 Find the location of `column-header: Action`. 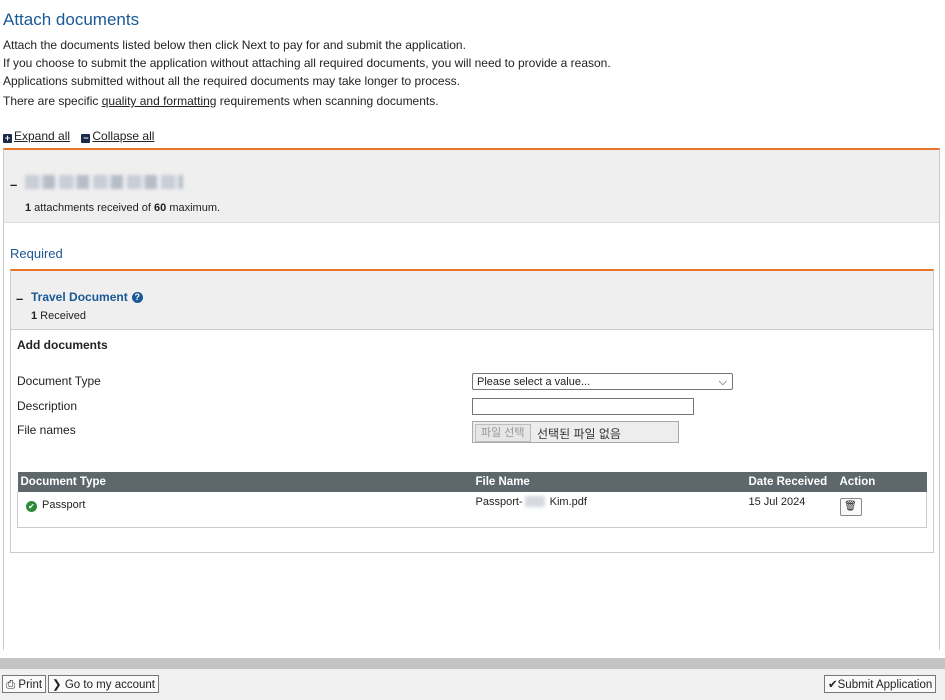

column-header: Action is located at coordinates (881, 482).